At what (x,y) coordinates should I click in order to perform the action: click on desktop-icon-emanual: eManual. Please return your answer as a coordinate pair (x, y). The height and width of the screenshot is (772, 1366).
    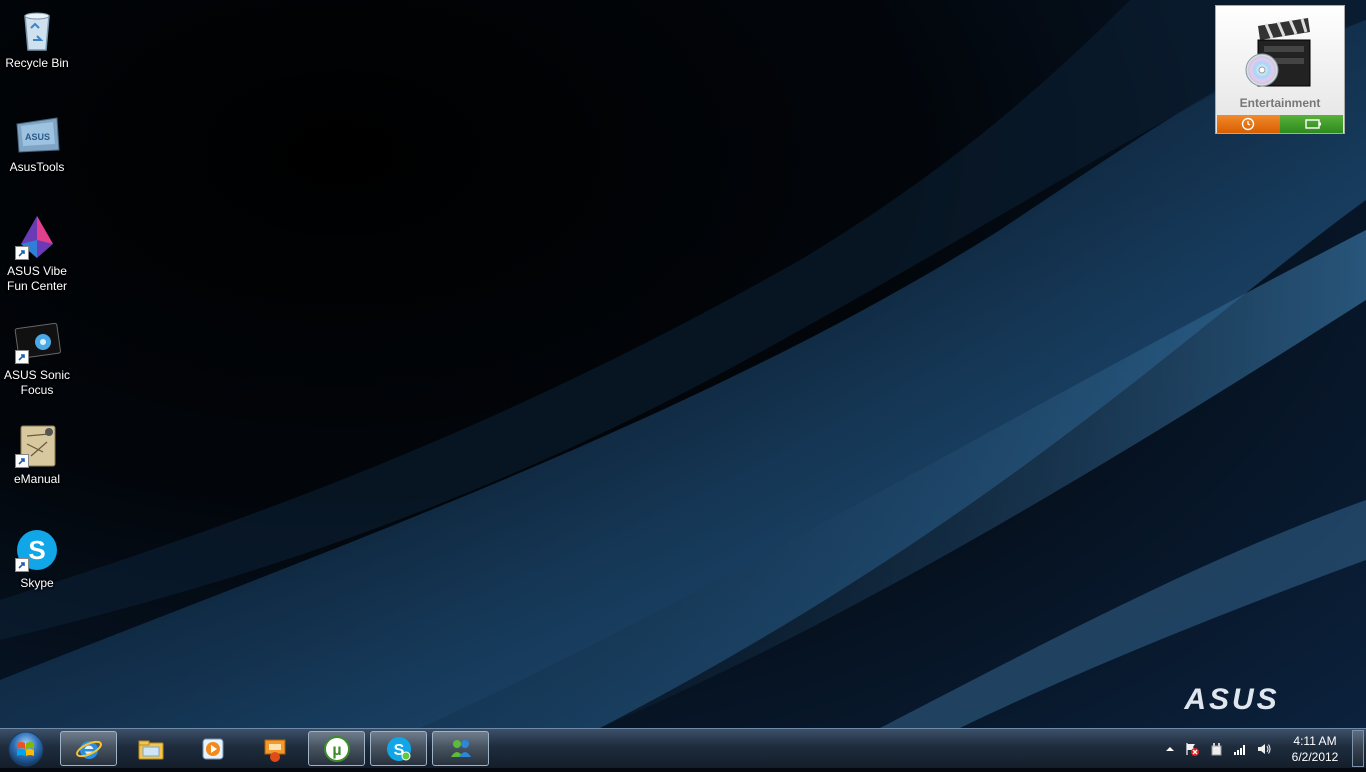
    Looking at the image, I should click on (37, 454).